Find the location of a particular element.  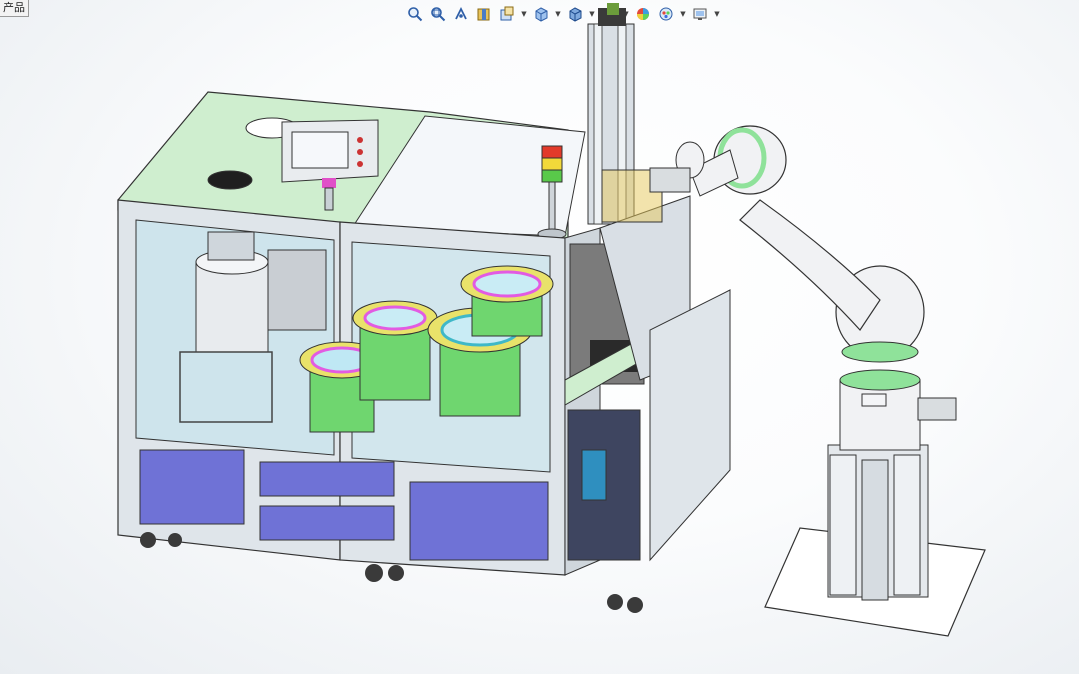

robot-pedestal is located at coordinates (878, 522).